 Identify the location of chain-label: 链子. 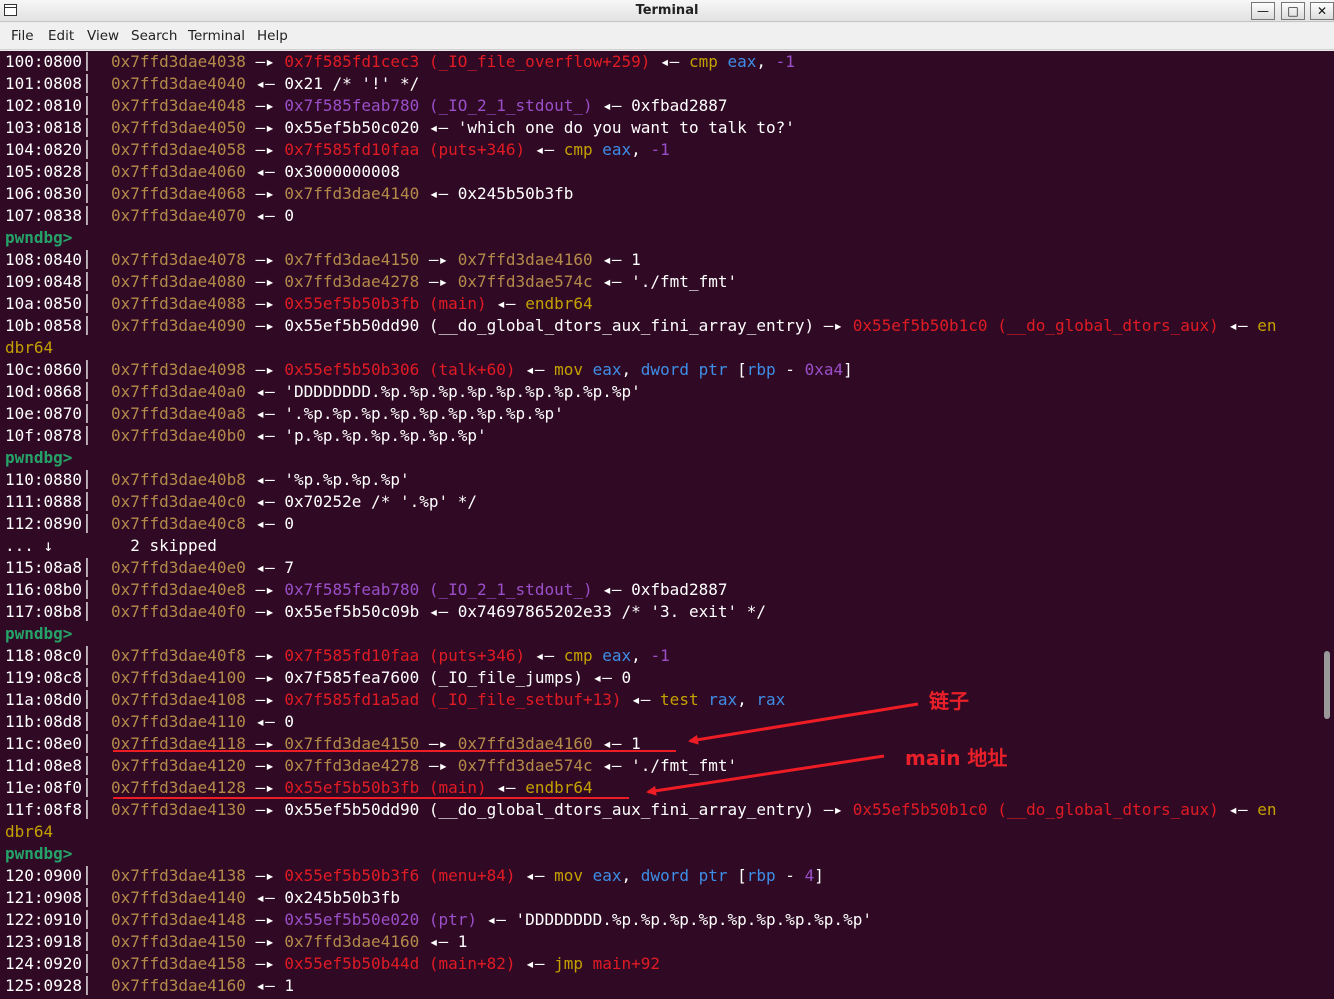
(949, 701).